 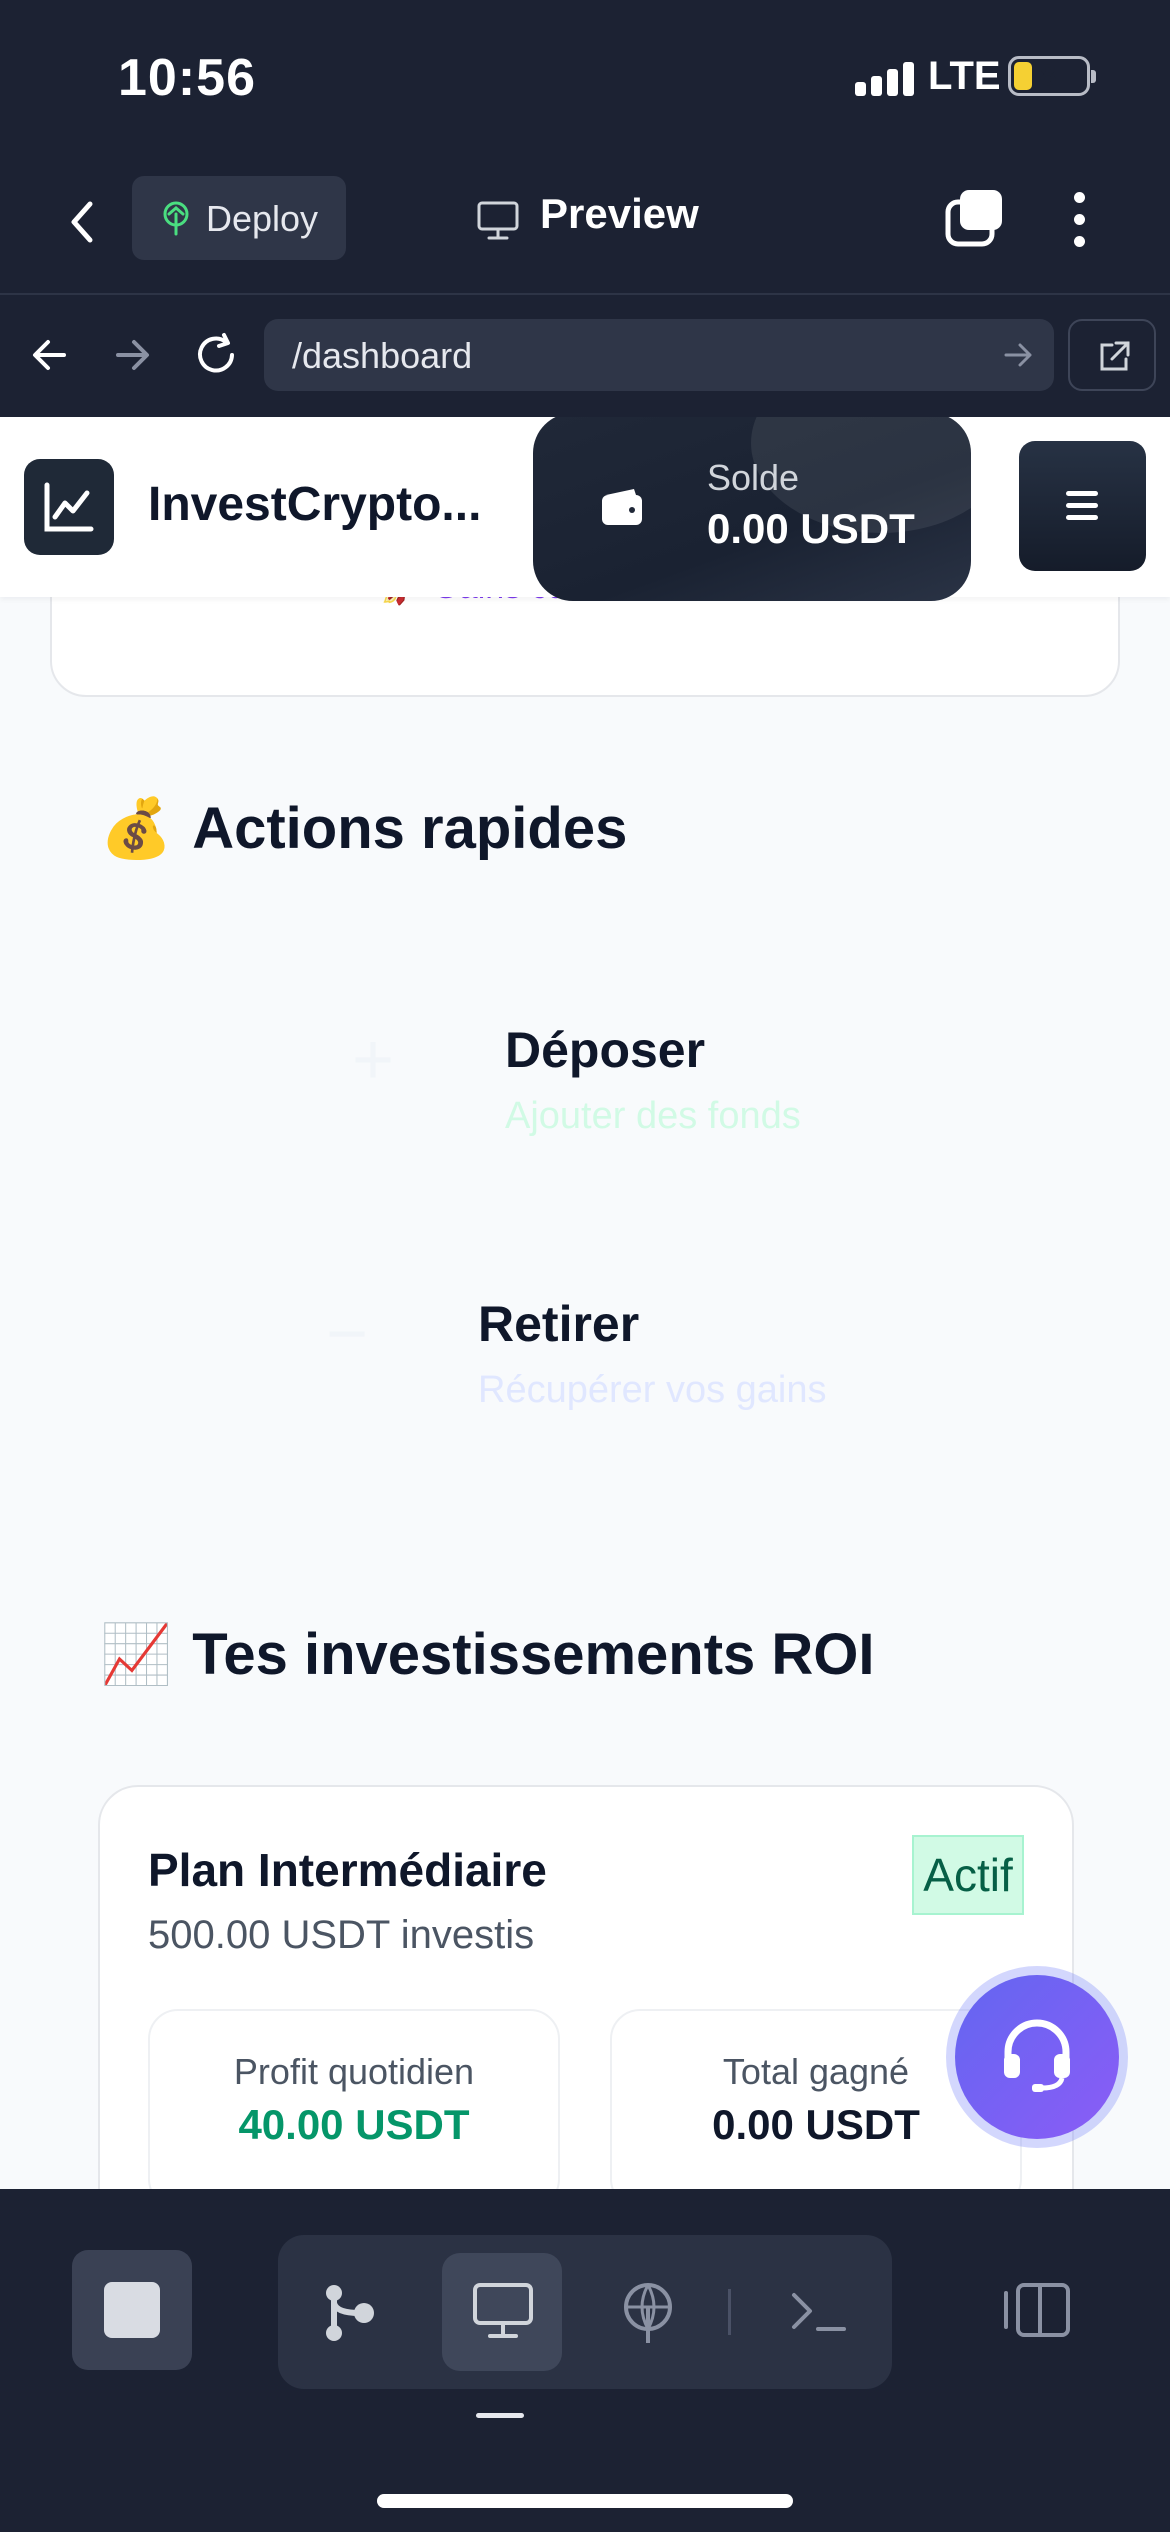 I want to click on terminal-tool, so click(x=818, y=2312).